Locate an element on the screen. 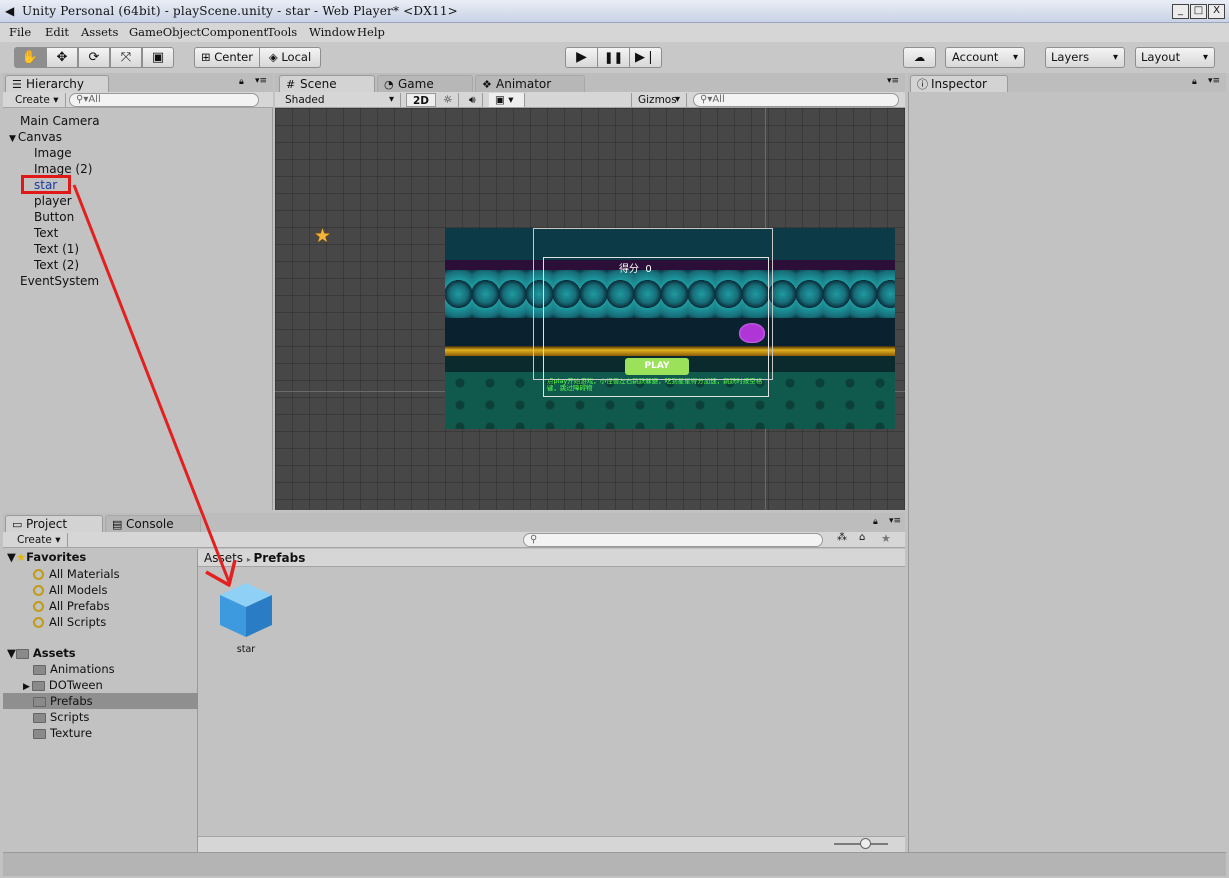  folder-item: Texture is located at coordinates (100, 733).